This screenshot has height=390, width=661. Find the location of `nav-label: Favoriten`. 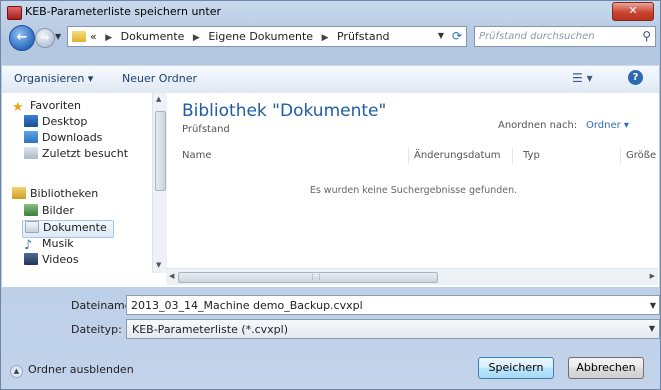

nav-label: Favoriten is located at coordinates (55, 105).